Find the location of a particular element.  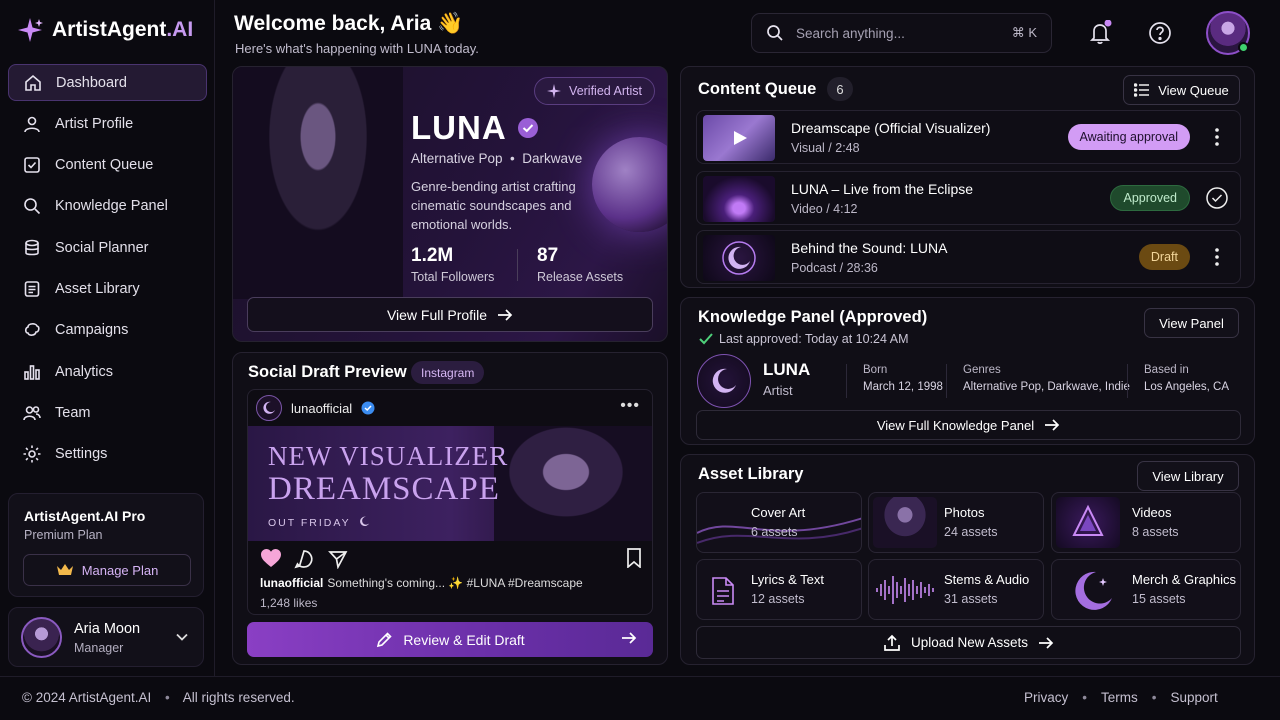

kp-field-genres: Genres Alternative Pop, Darkwave, Indie is located at coordinates (1038, 381).